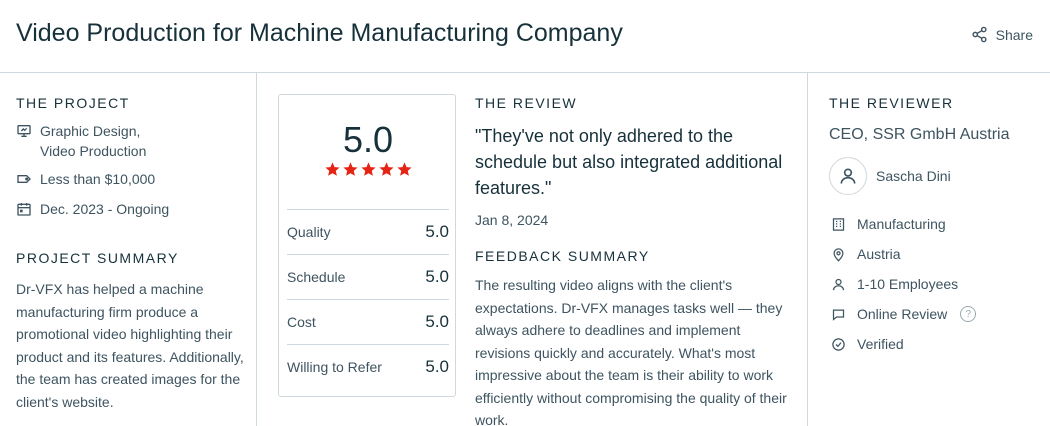  What do you see at coordinates (316, 277) in the screenshot?
I see `rating-label: Schedule` at bounding box center [316, 277].